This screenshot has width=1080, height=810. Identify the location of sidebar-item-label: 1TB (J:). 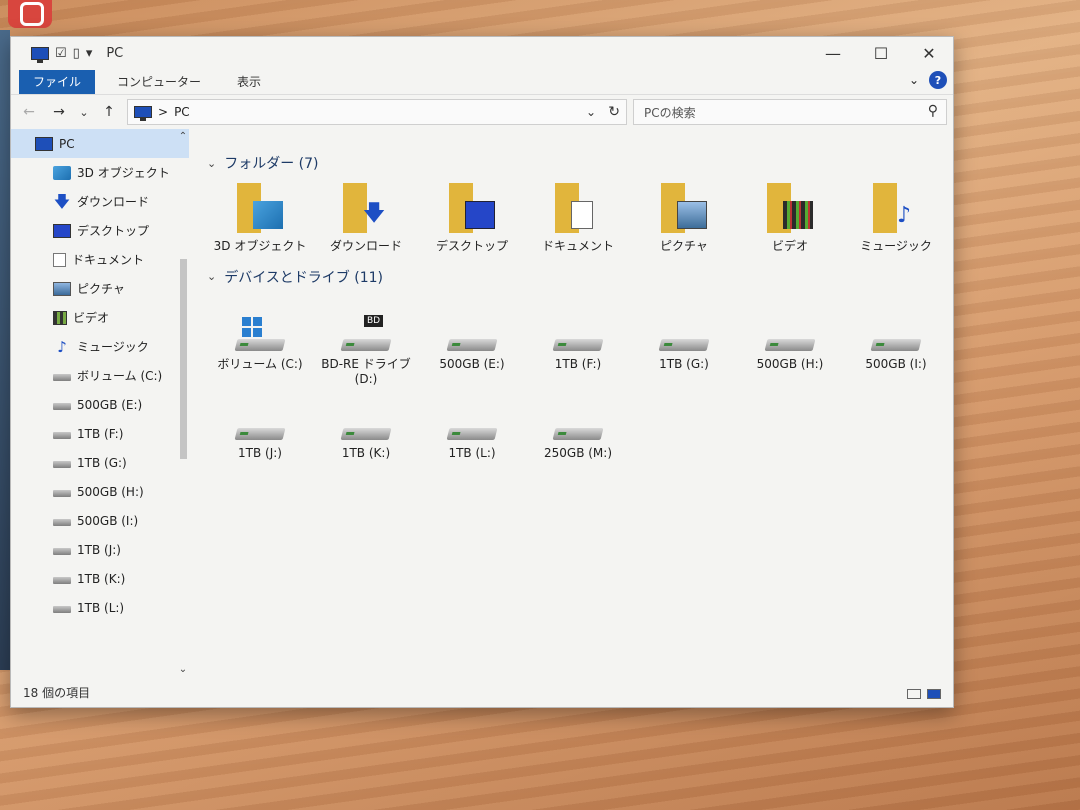
(99, 549).